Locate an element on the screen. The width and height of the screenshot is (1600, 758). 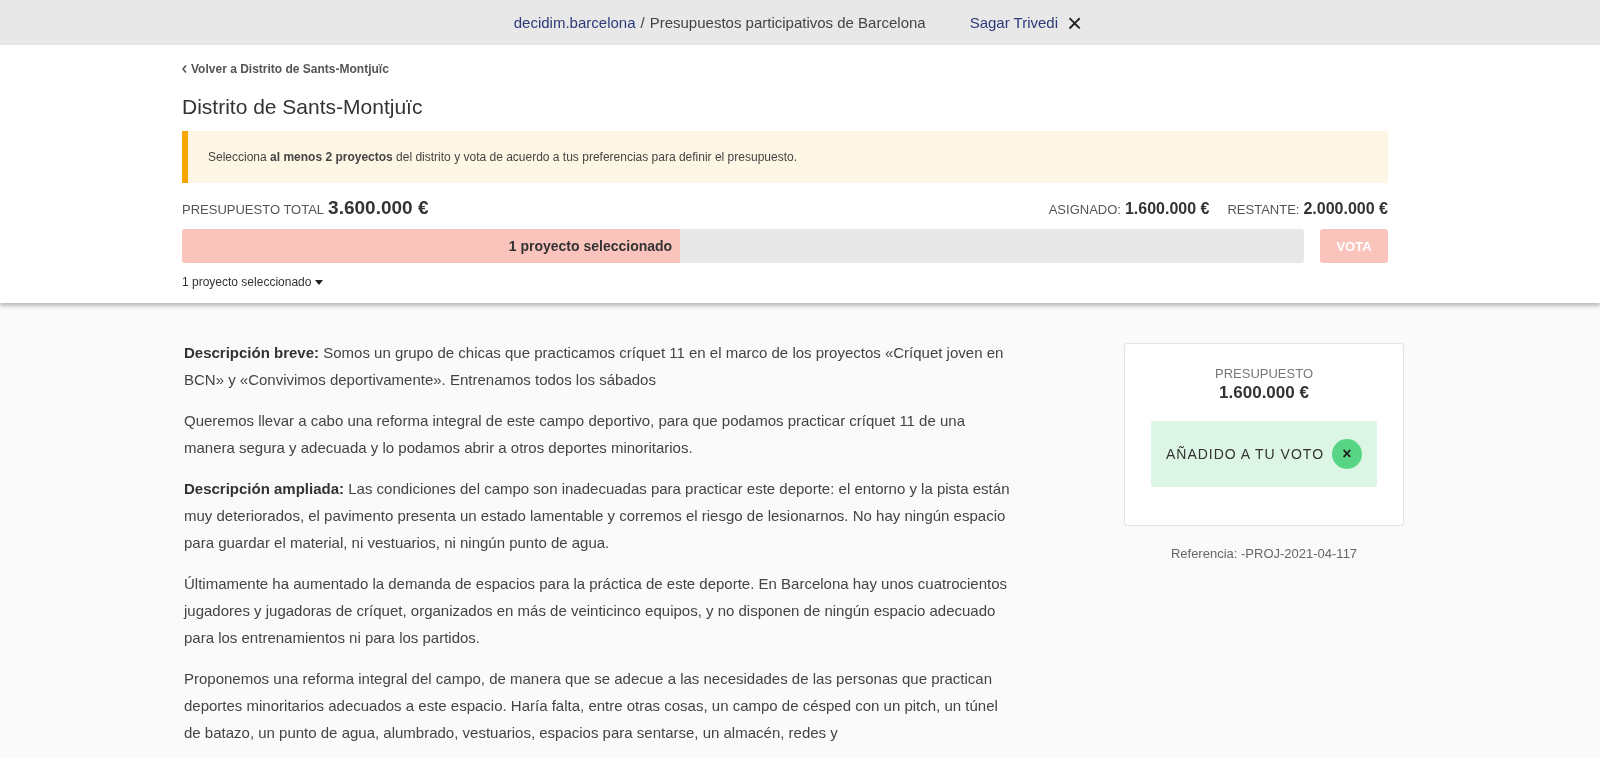
budget-value: 1.600.000 € is located at coordinates (1264, 393).